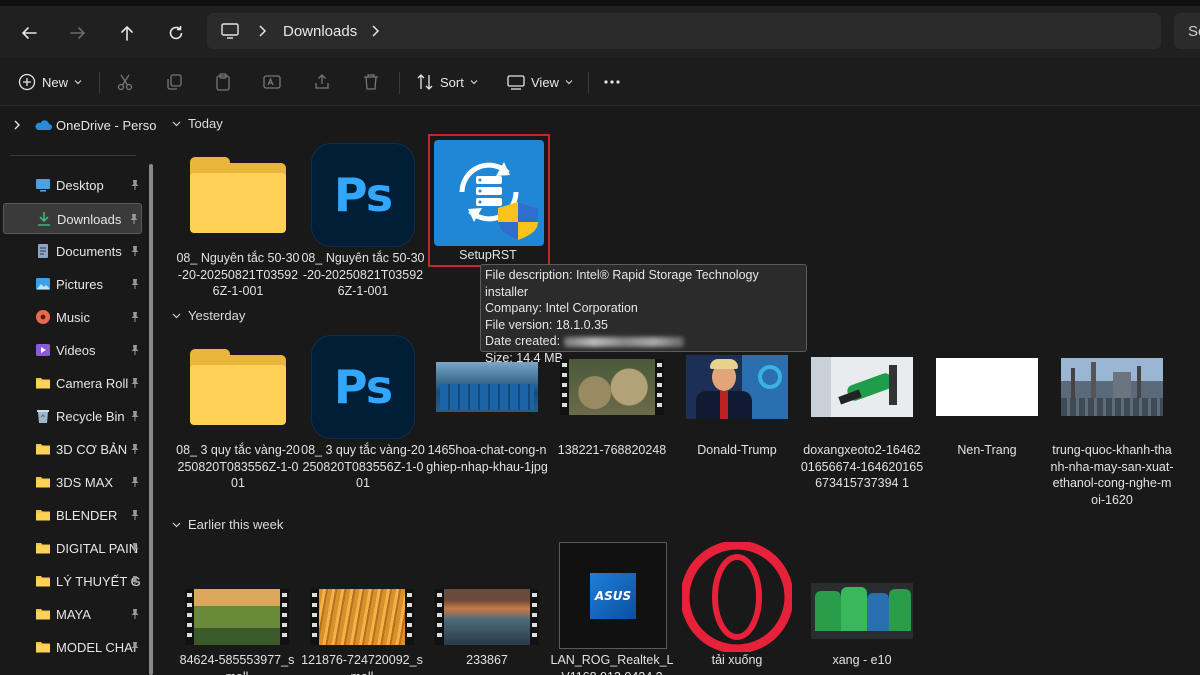  I want to click on group-header-yesterday: Yesterday, so click(208, 315).